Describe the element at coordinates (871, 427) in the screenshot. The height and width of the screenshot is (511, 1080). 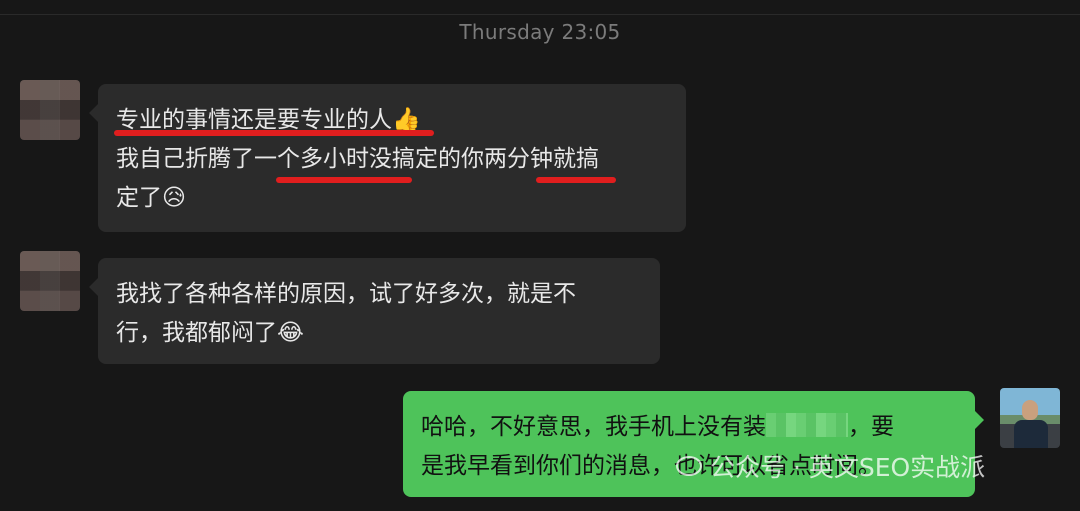
I see `message-text: ，要` at that location.